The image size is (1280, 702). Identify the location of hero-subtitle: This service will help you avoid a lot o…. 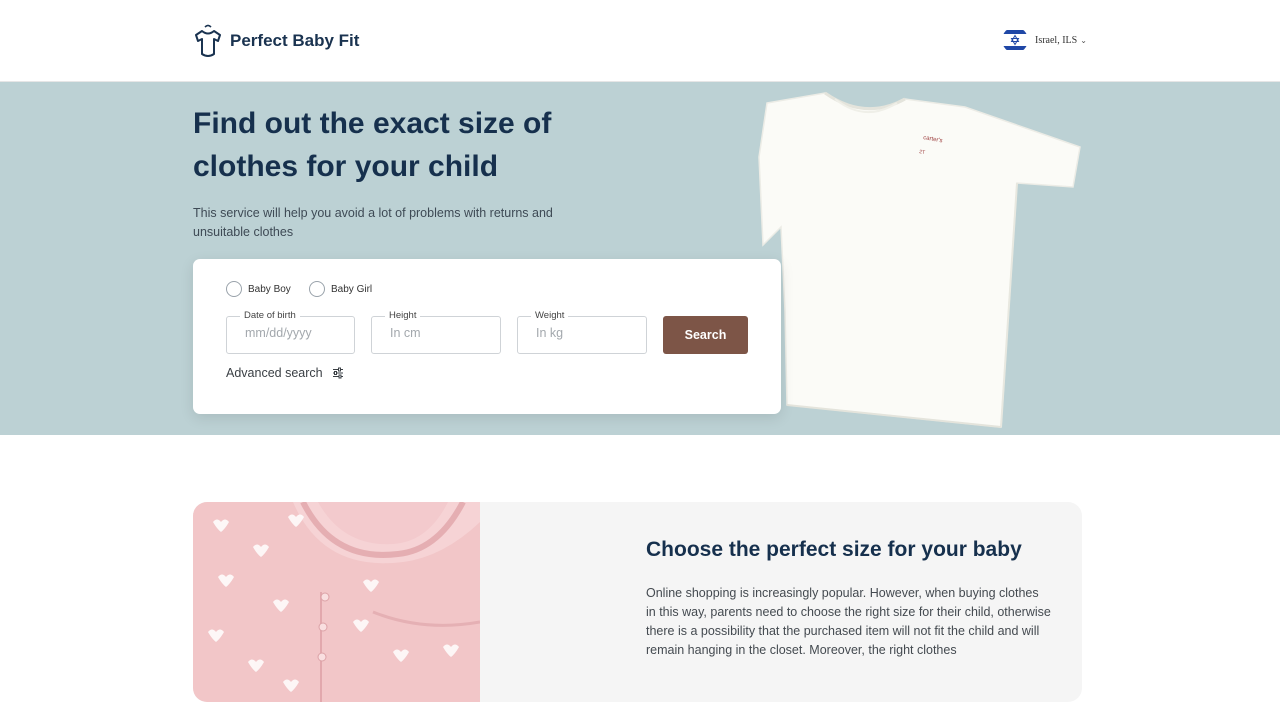
(373, 222).